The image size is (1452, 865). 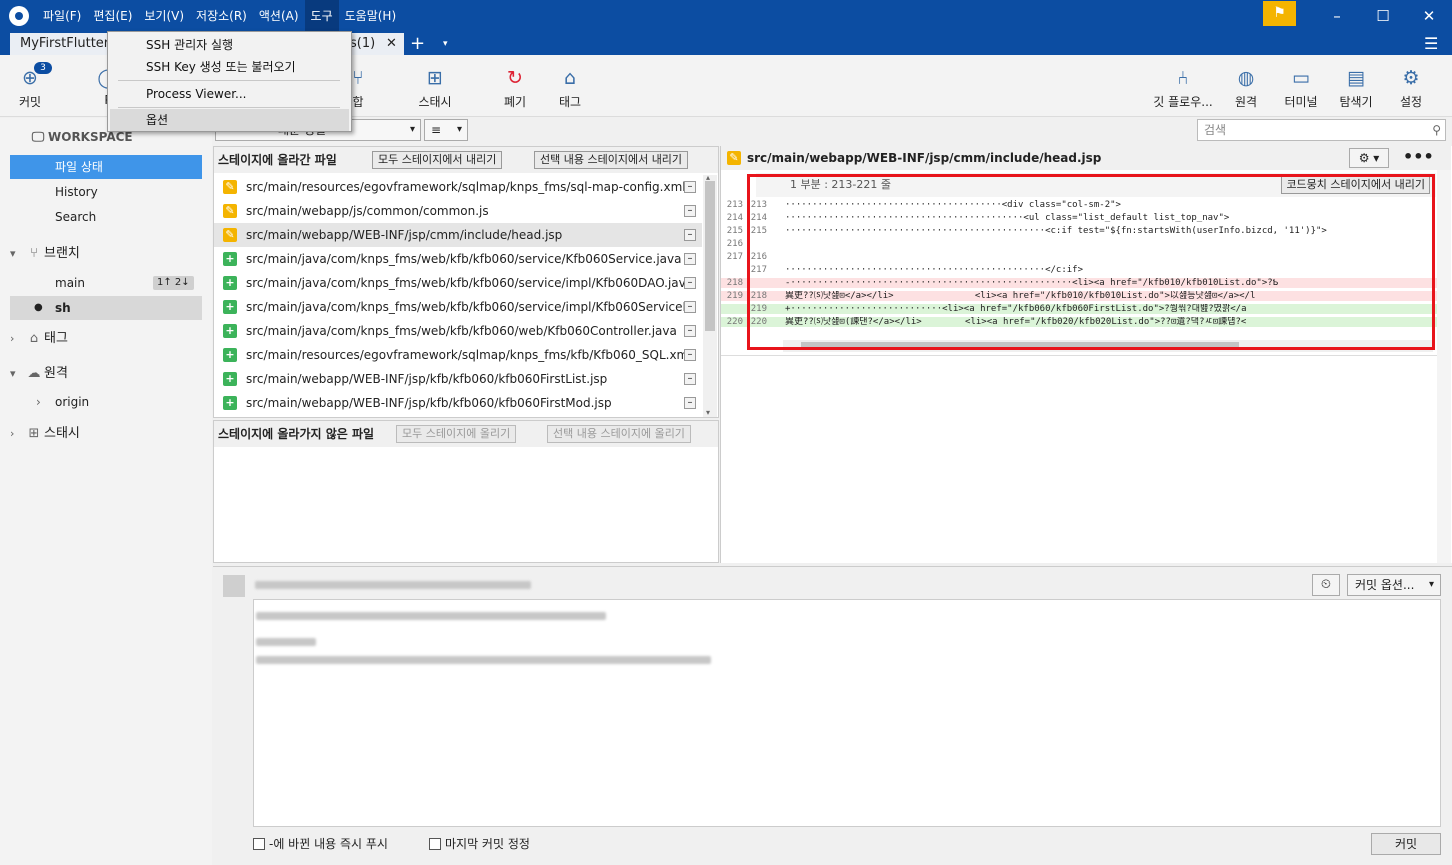 What do you see at coordinates (619, 434) in the screenshot?
I see `stage-selected-button: 선택 내용 스테이지에 올리기` at bounding box center [619, 434].